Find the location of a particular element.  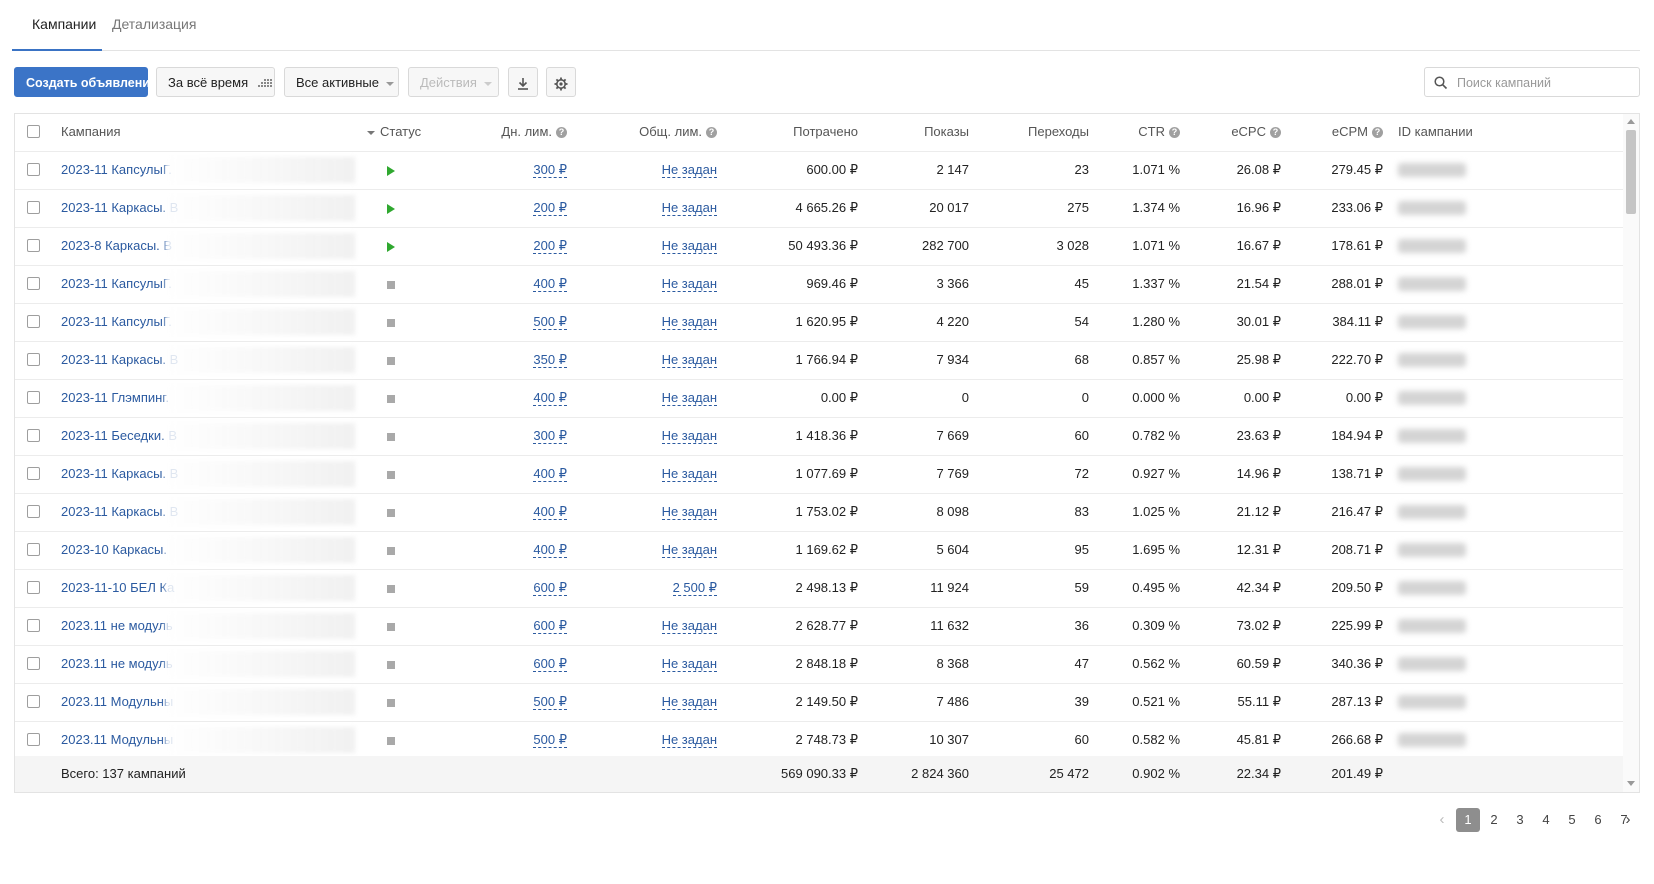

column-campaign: Кампания is located at coordinates (91, 132).